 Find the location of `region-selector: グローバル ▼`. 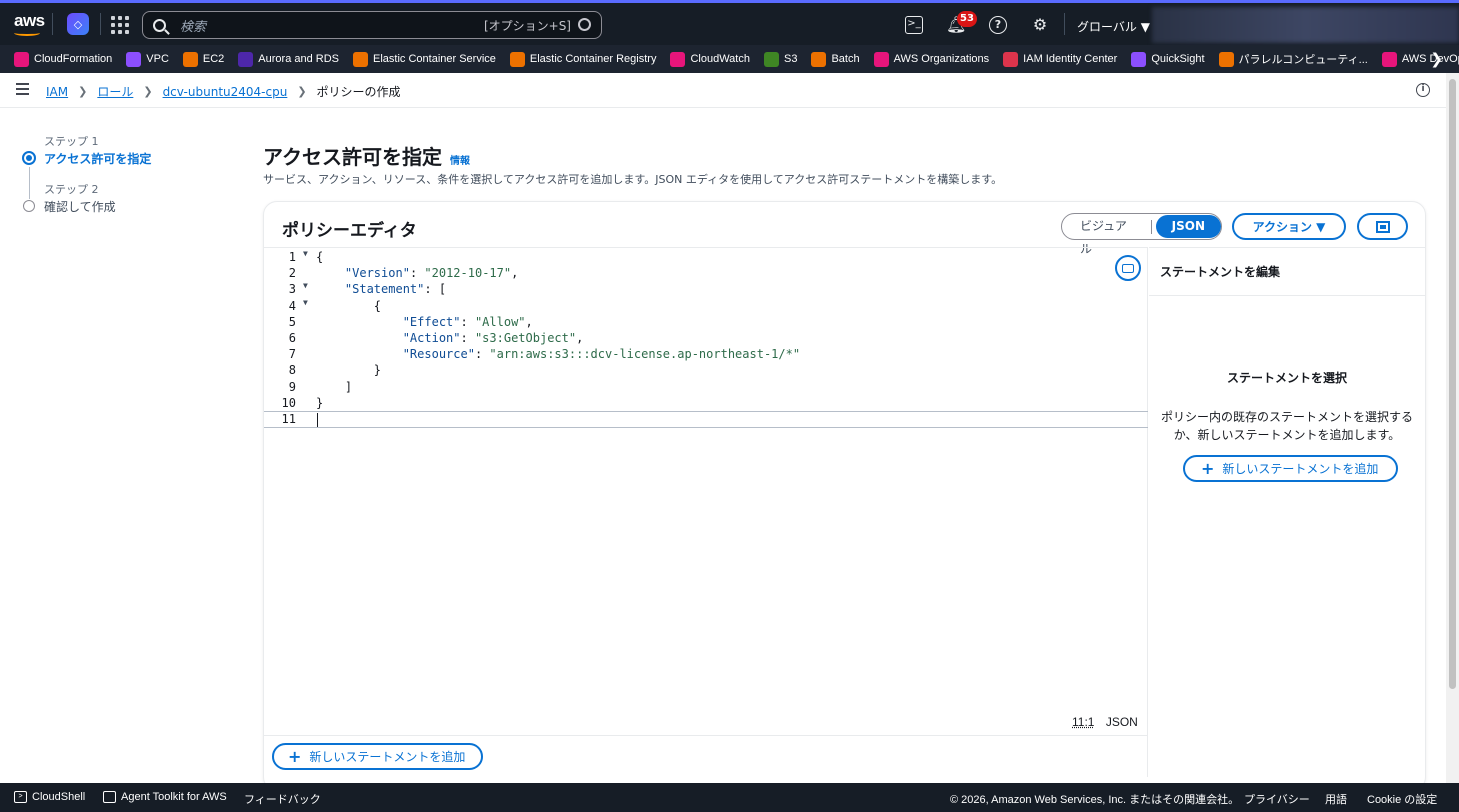

region-selector: グローバル ▼ is located at coordinates (1113, 26).